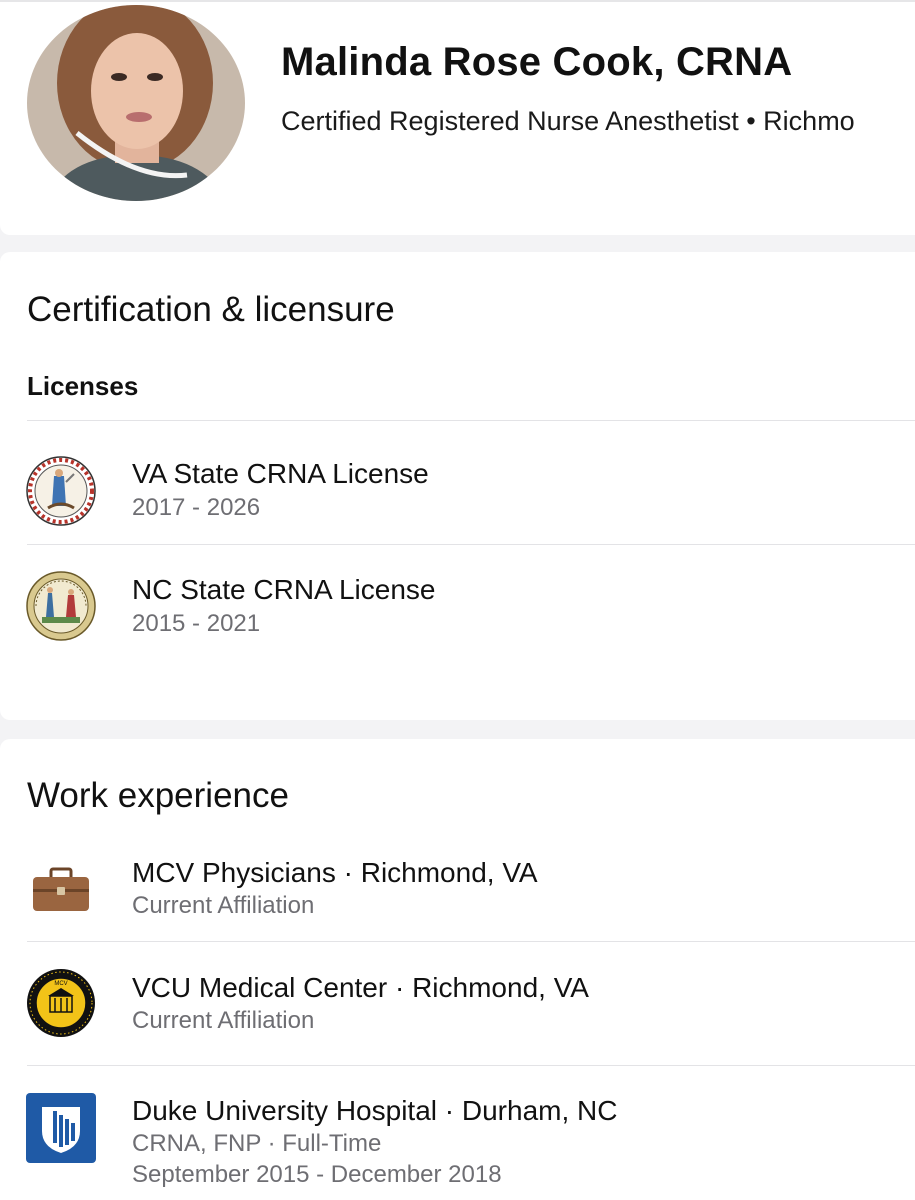 Image resolution: width=915 pixels, height=1200 pixels. I want to click on work-title: VCU Medical Center · Richmond, VA, so click(360, 987).